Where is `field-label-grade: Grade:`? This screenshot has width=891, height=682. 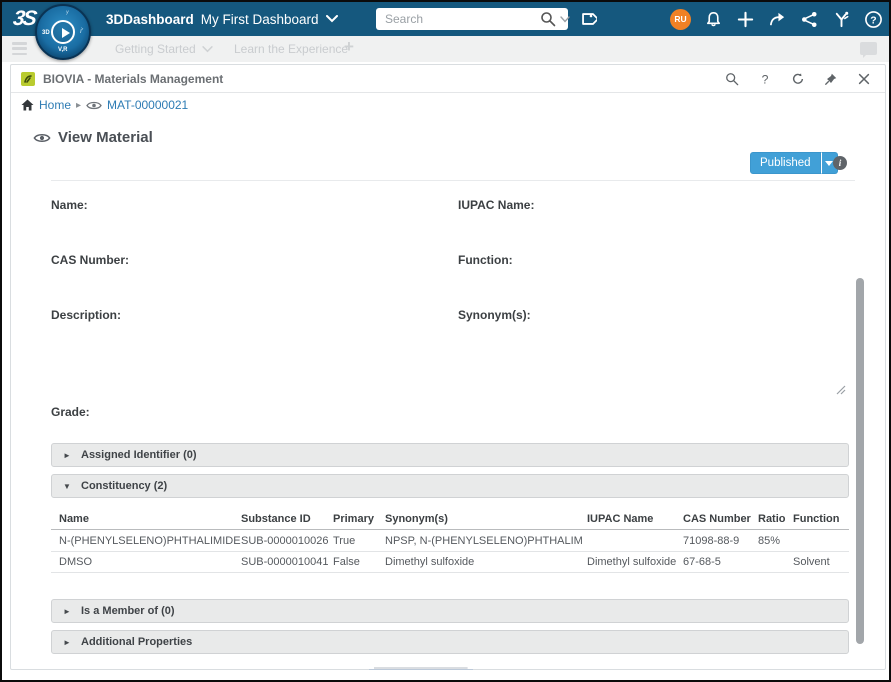
field-label-grade: Grade: is located at coordinates (70, 412).